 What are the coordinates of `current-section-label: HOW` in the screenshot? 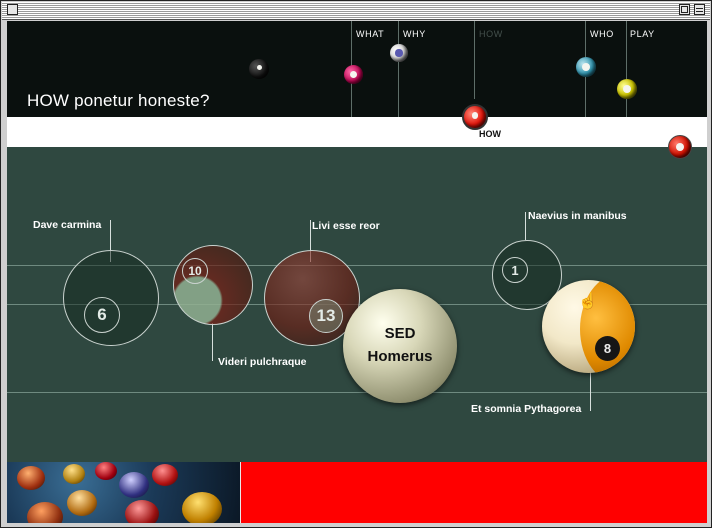 It's located at (490, 134).